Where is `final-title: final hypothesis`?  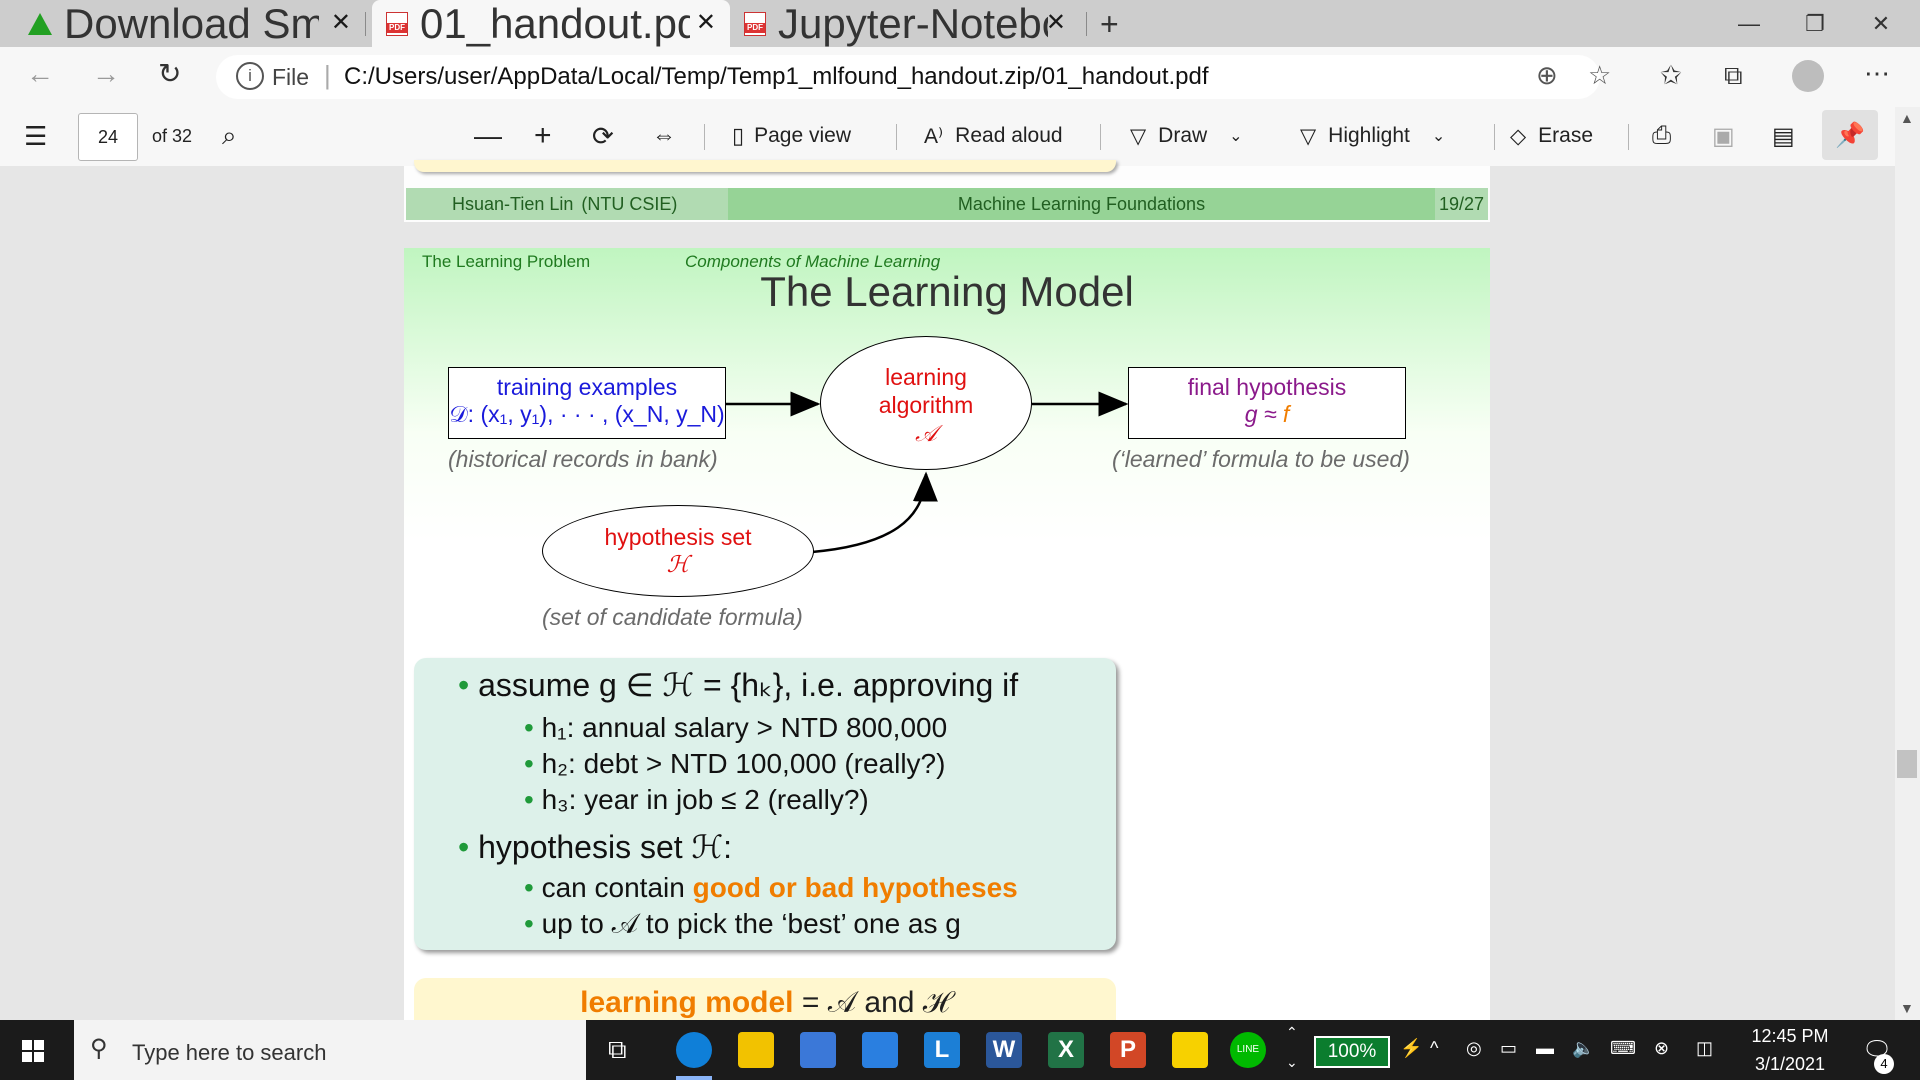 final-title: final hypothesis is located at coordinates (1267, 387).